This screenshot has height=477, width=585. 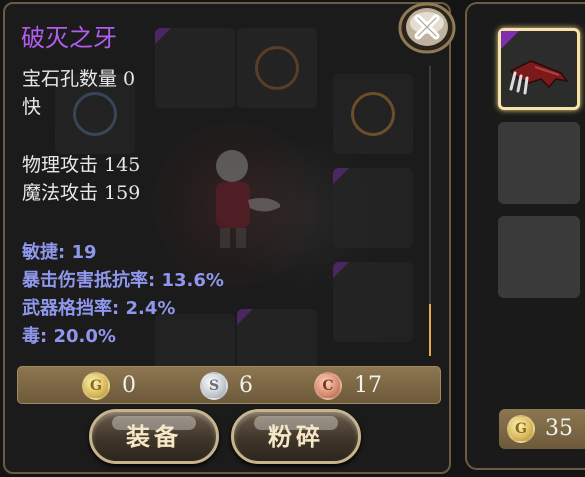 What do you see at coordinates (368, 385) in the screenshot?
I see `price-copper: 17` at bounding box center [368, 385].